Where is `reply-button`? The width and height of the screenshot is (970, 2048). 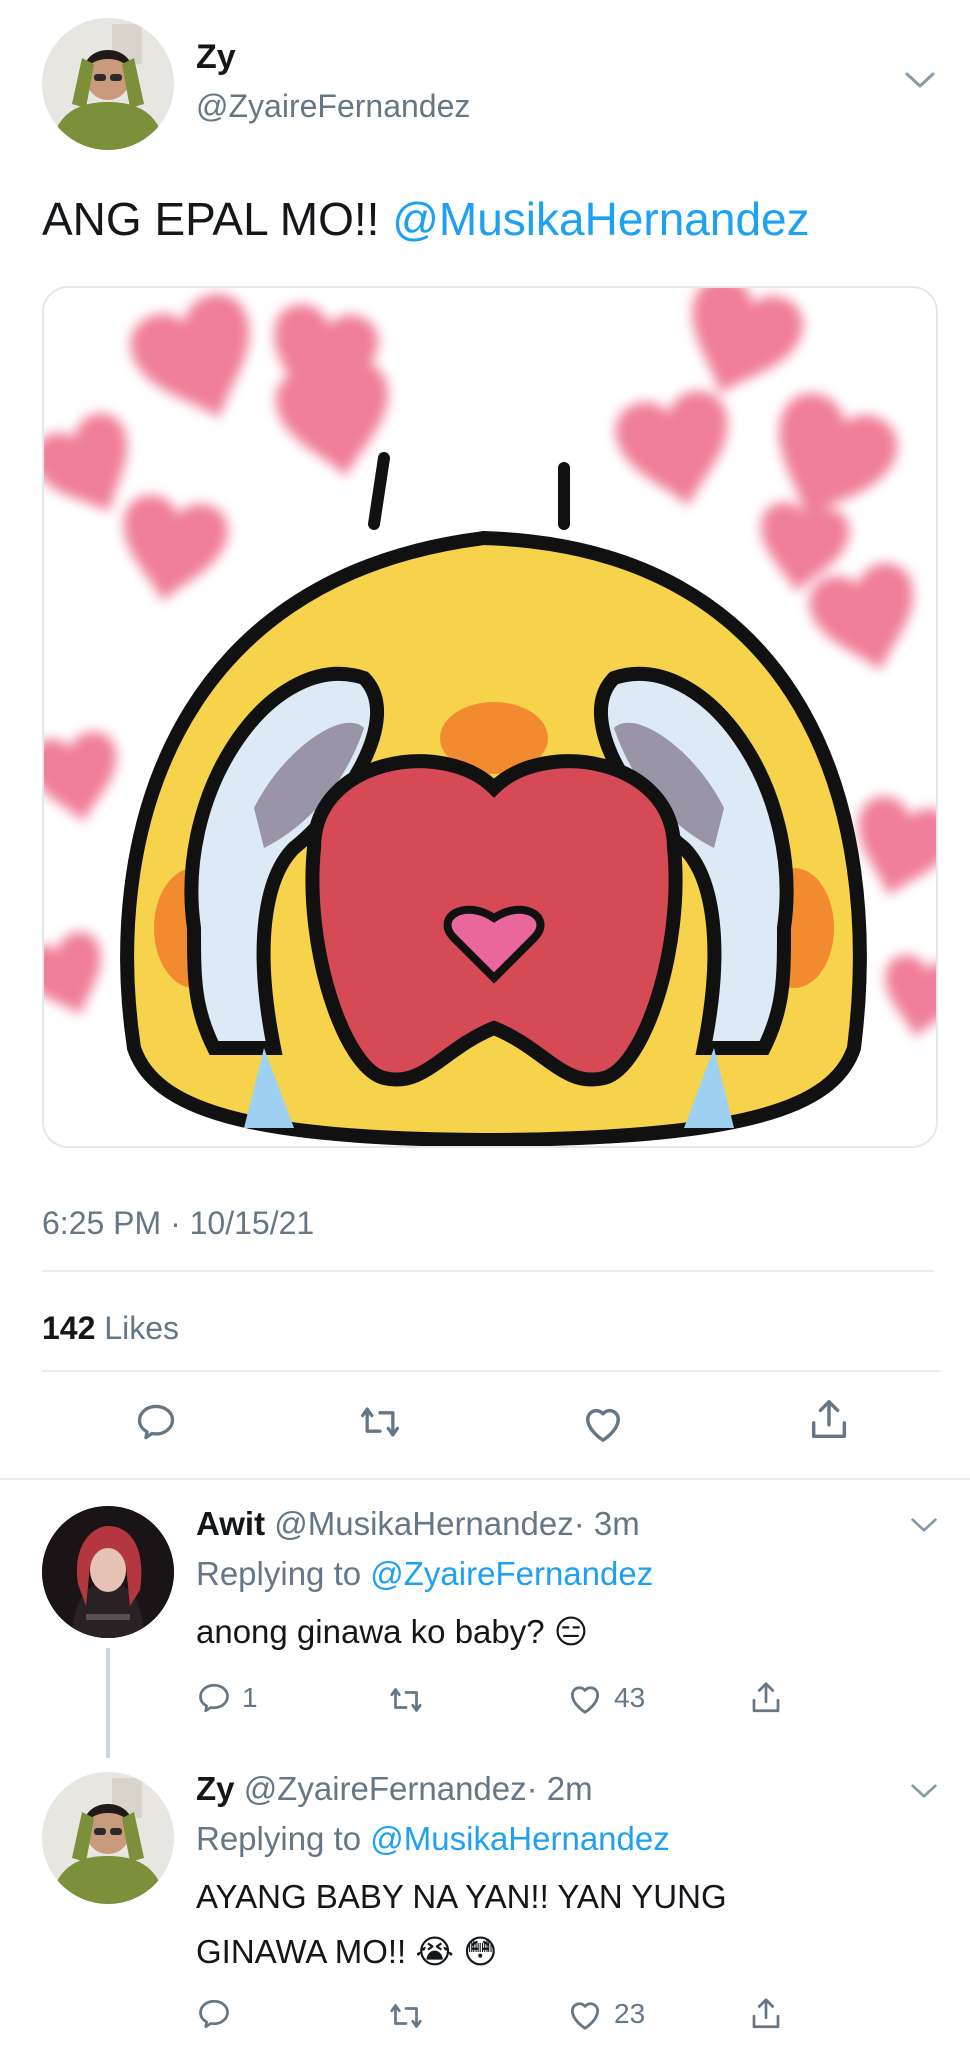
reply-button is located at coordinates (219, 2014).